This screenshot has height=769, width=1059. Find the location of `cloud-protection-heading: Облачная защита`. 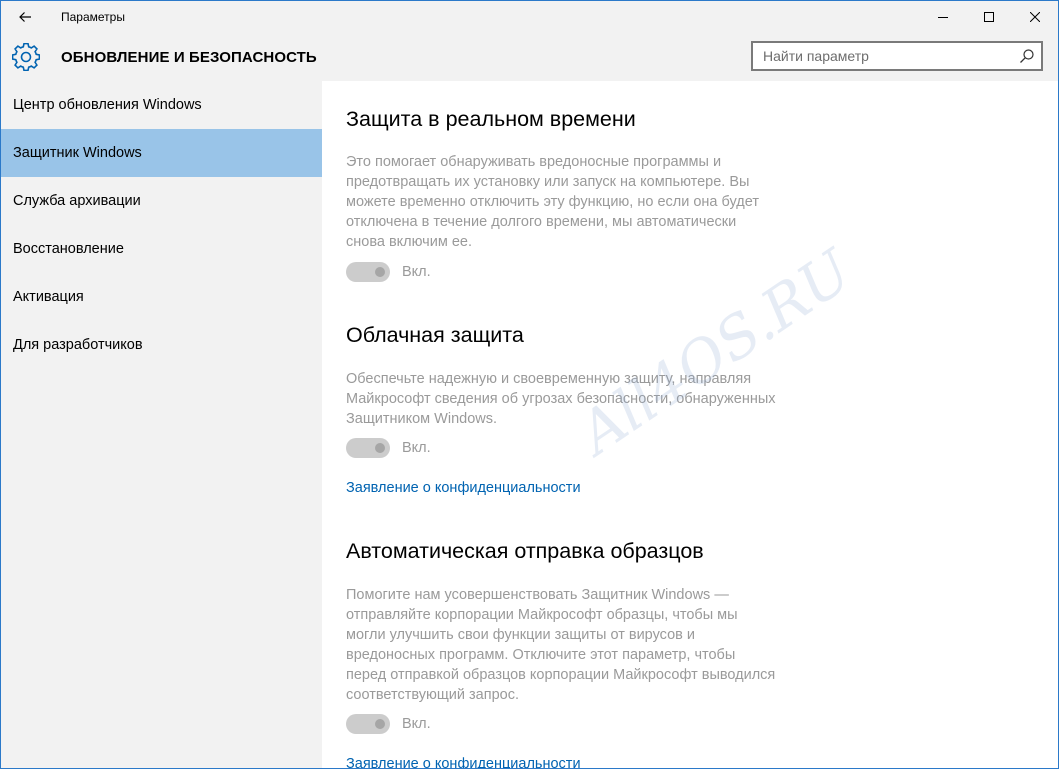

cloud-protection-heading: Облачная защита is located at coordinates (435, 335).